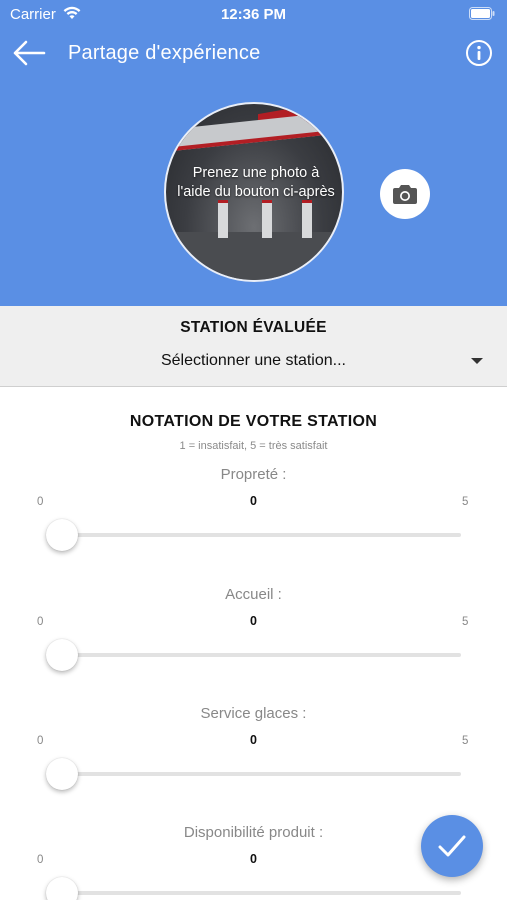 This screenshot has width=507, height=900. I want to click on camera-icon, so click(405, 194).